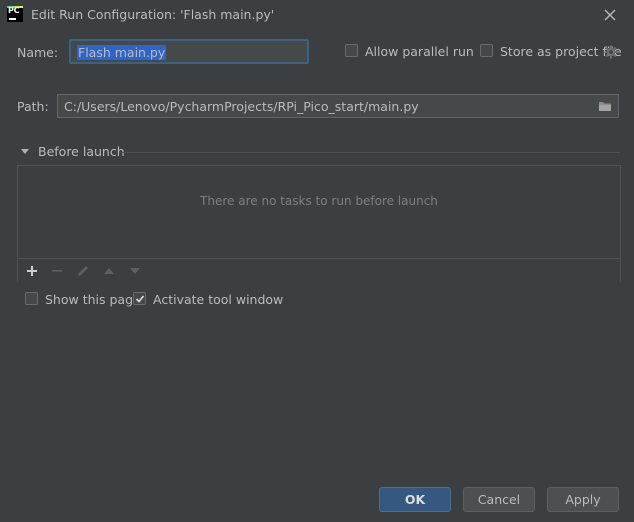 The width and height of the screenshot is (634, 522). What do you see at coordinates (351, 50) in the screenshot?
I see `allow-parallel-checkbox` at bounding box center [351, 50].